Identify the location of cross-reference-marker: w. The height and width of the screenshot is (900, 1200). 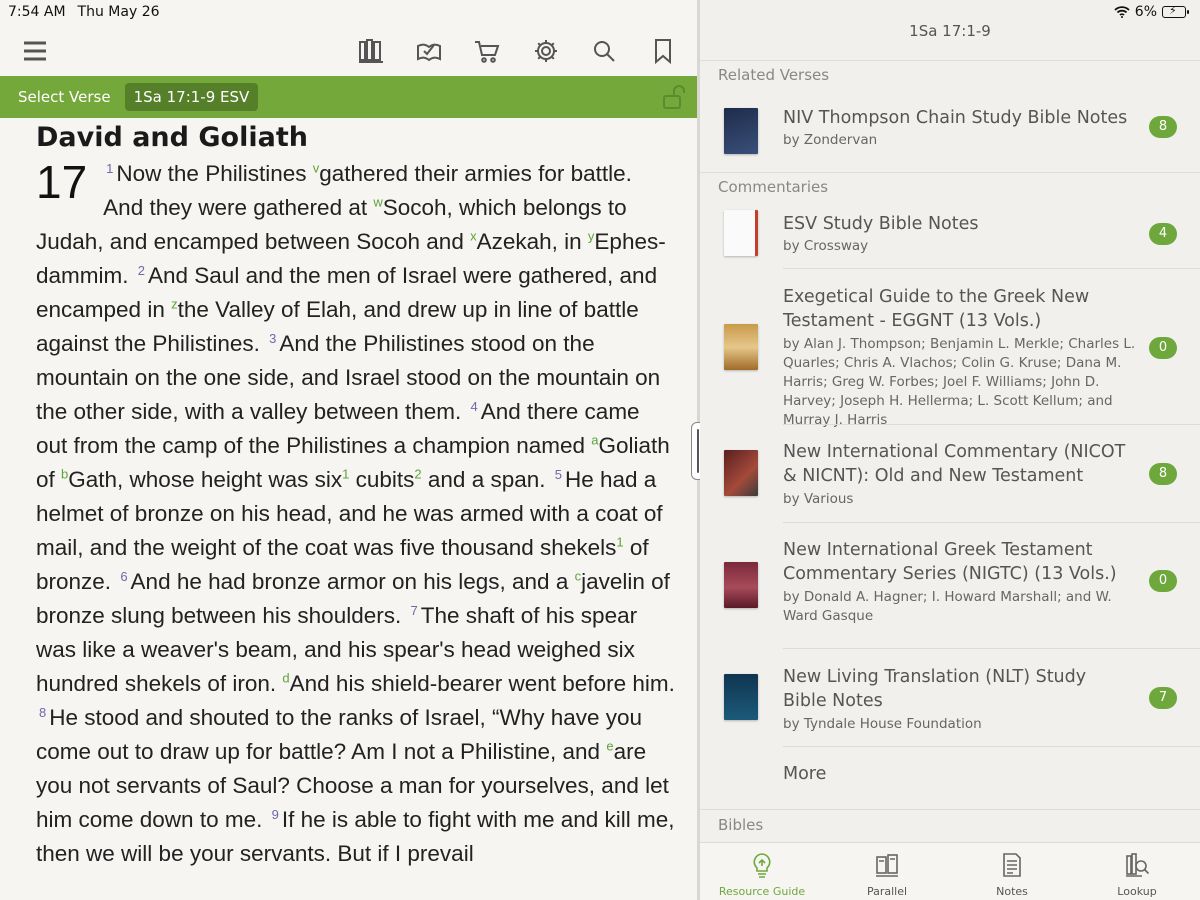
(377, 202).